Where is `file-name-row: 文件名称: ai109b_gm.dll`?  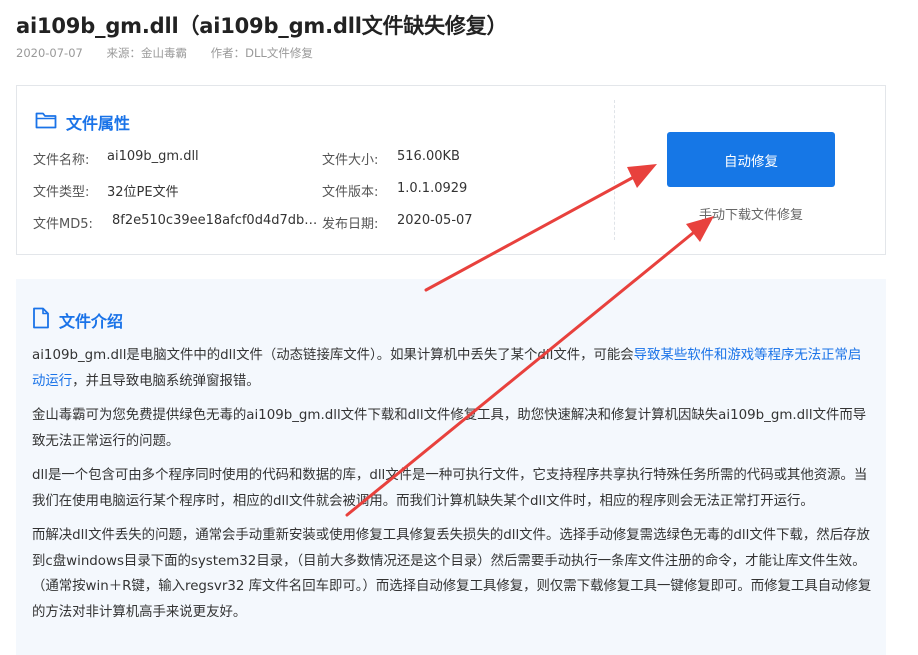 file-name-row: 文件名称: ai109b_gm.dll is located at coordinates (116, 158).